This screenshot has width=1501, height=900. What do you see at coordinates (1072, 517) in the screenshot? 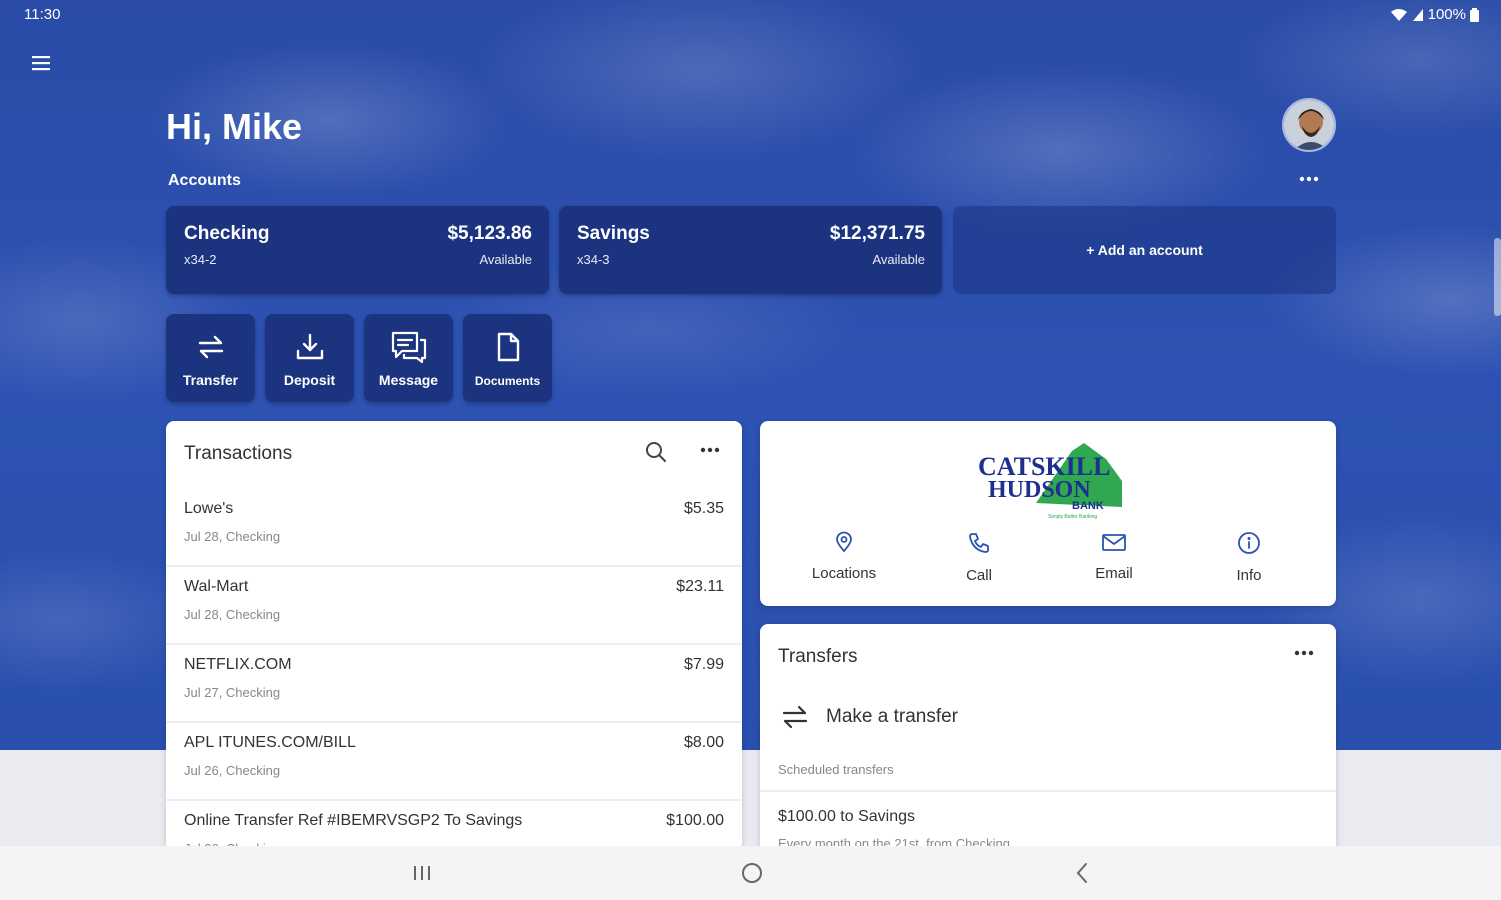
I see `svg-text: Simply Better Banking` at bounding box center [1072, 517].